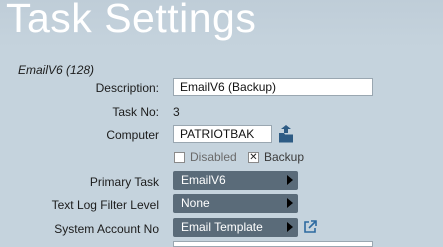 The width and height of the screenshot is (443, 247). Describe the element at coordinates (222, 227) in the screenshot. I see `system-account-value: Email Template` at that location.